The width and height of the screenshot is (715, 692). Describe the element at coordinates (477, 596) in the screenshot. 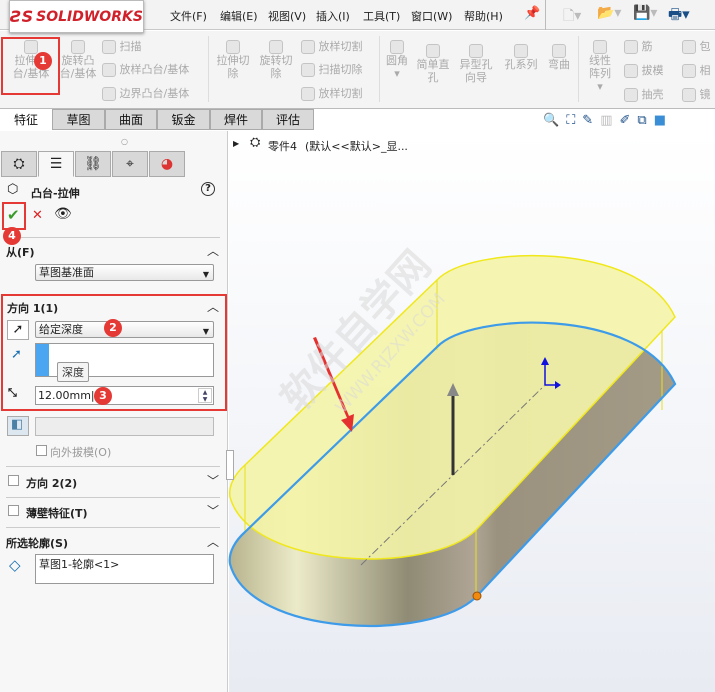

I see `vertex-point` at that location.